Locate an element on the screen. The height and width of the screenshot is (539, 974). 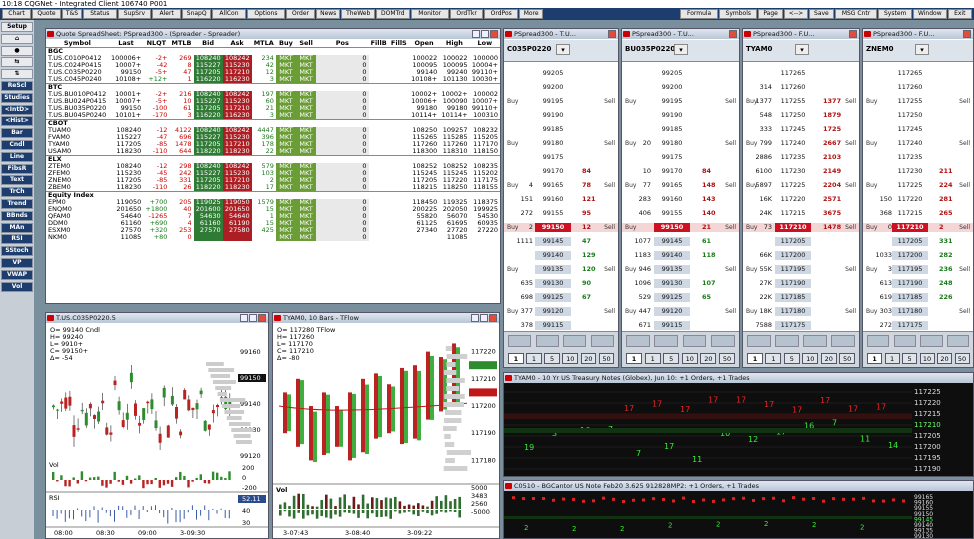
dom-price-row: 117200 66K is located at coordinates (801, 255).